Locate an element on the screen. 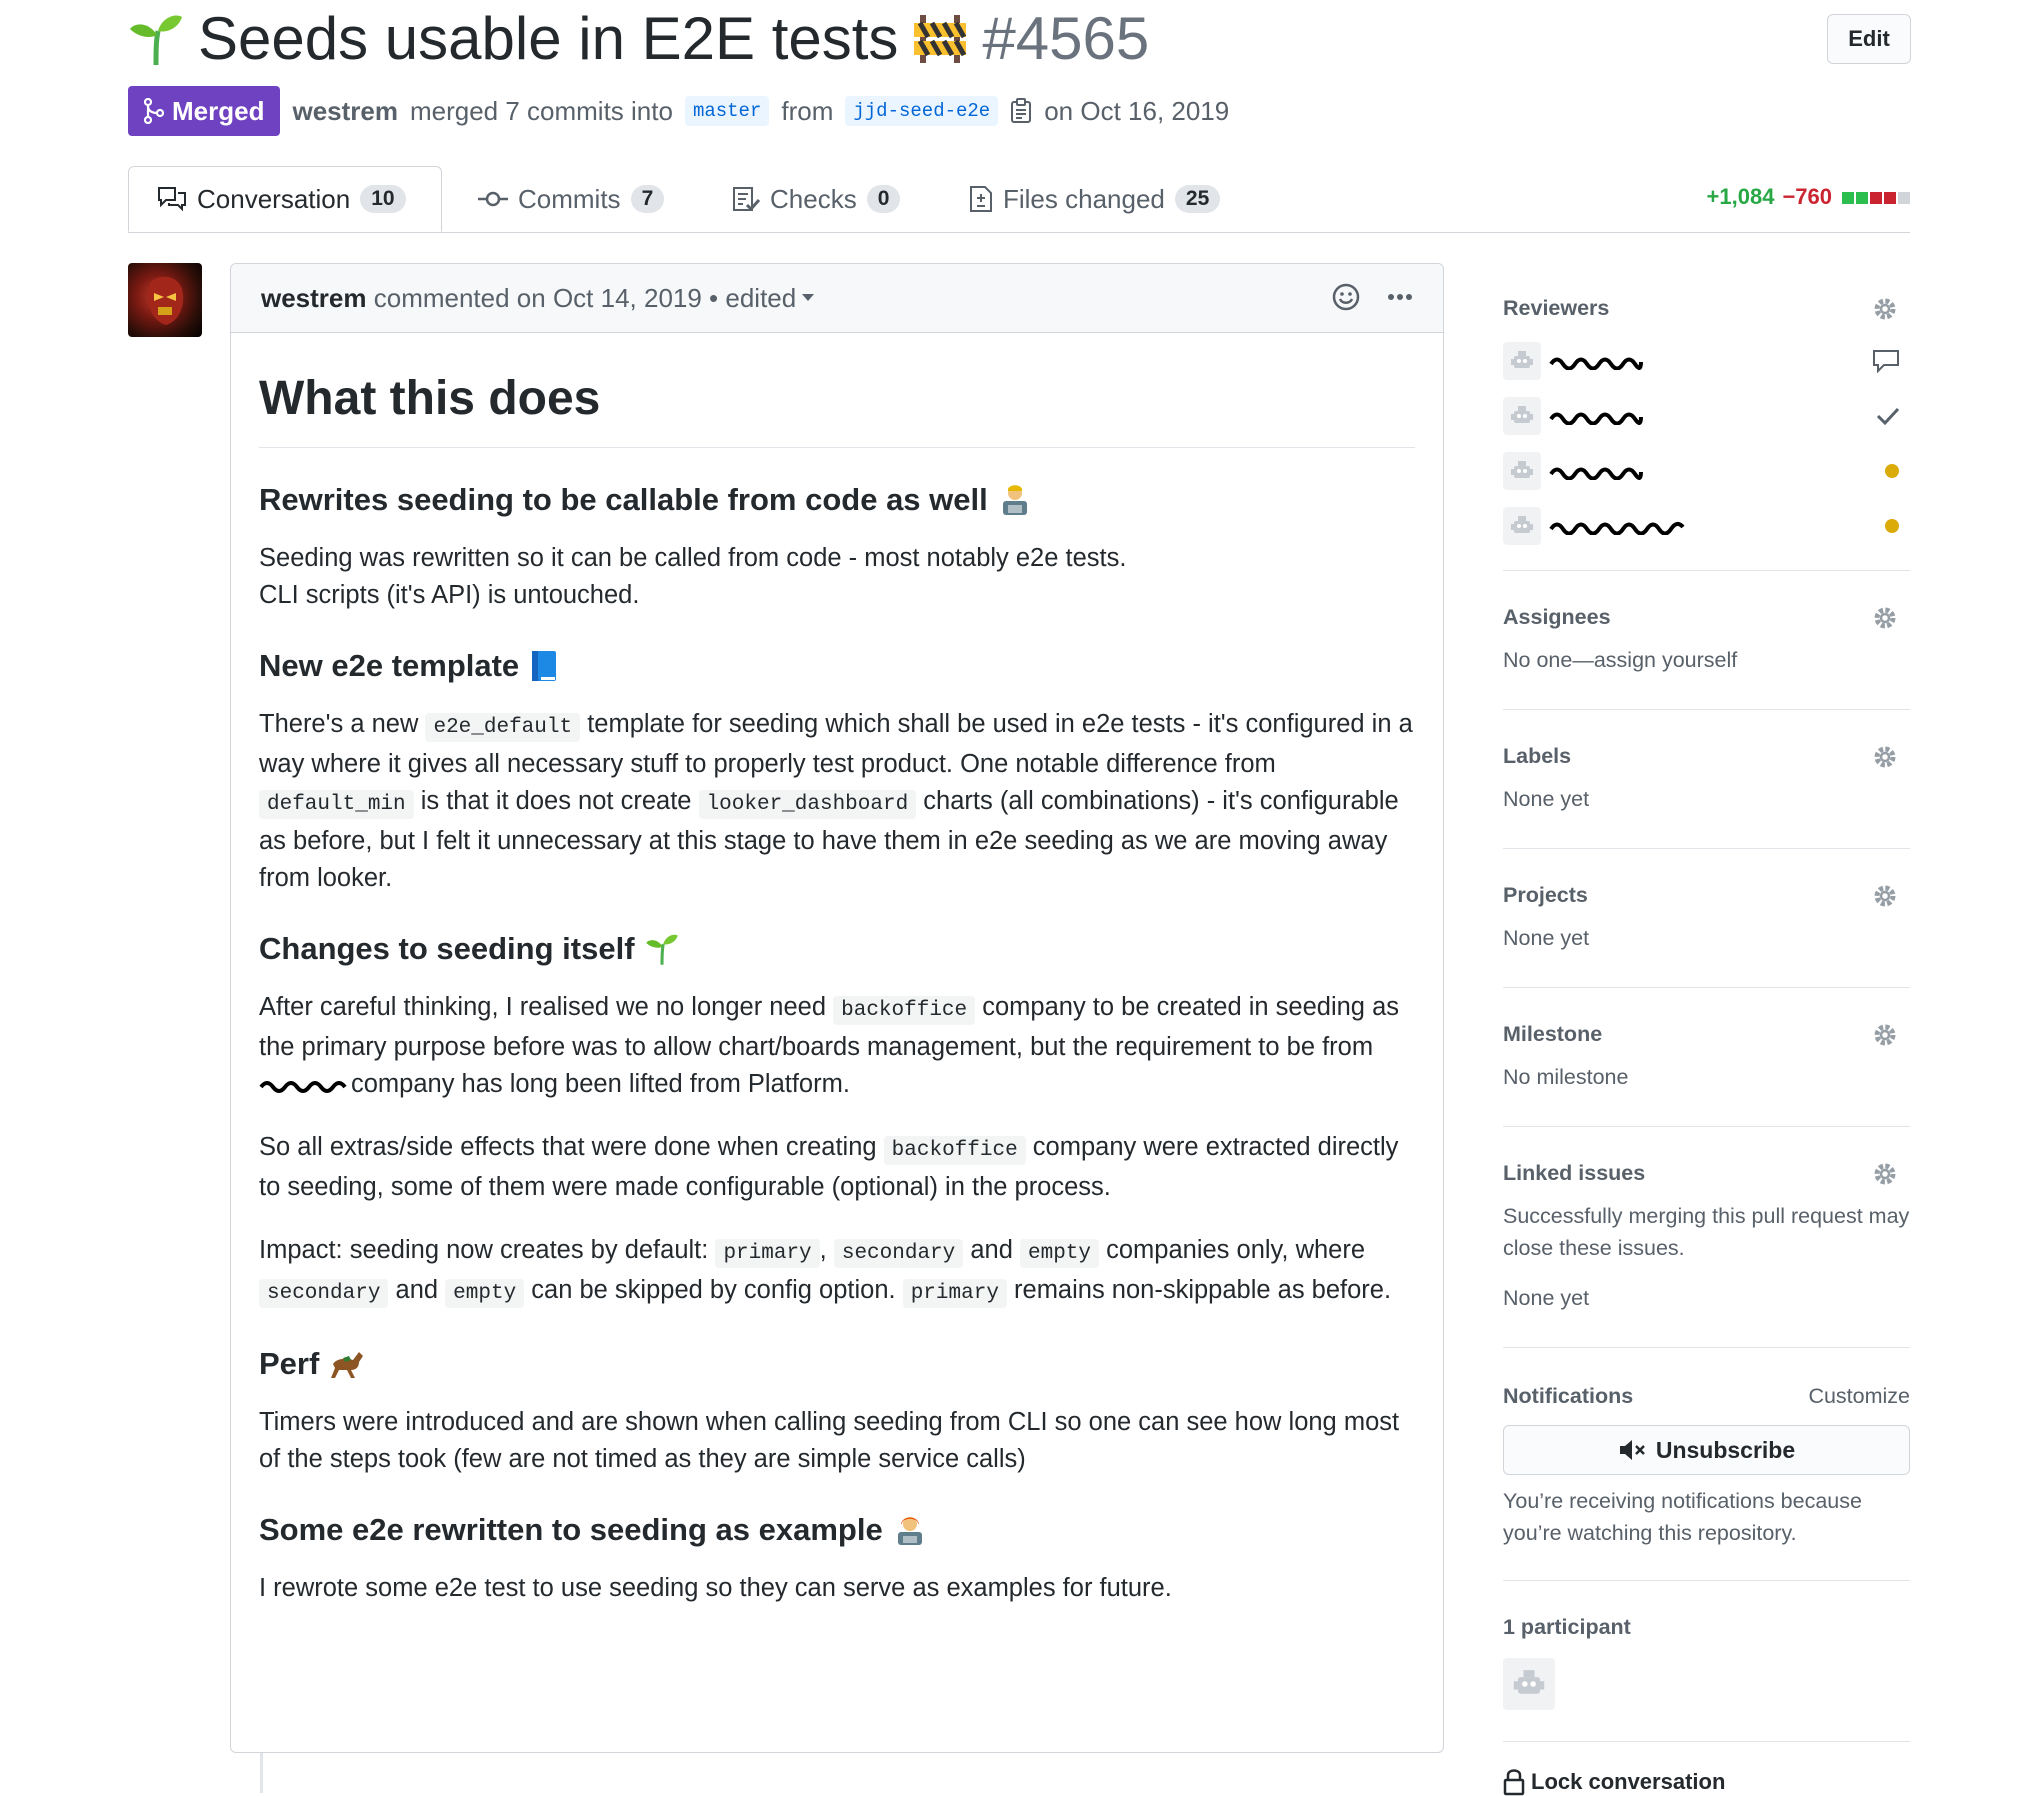  heading-what-this-does: What this does is located at coordinates (837, 408).